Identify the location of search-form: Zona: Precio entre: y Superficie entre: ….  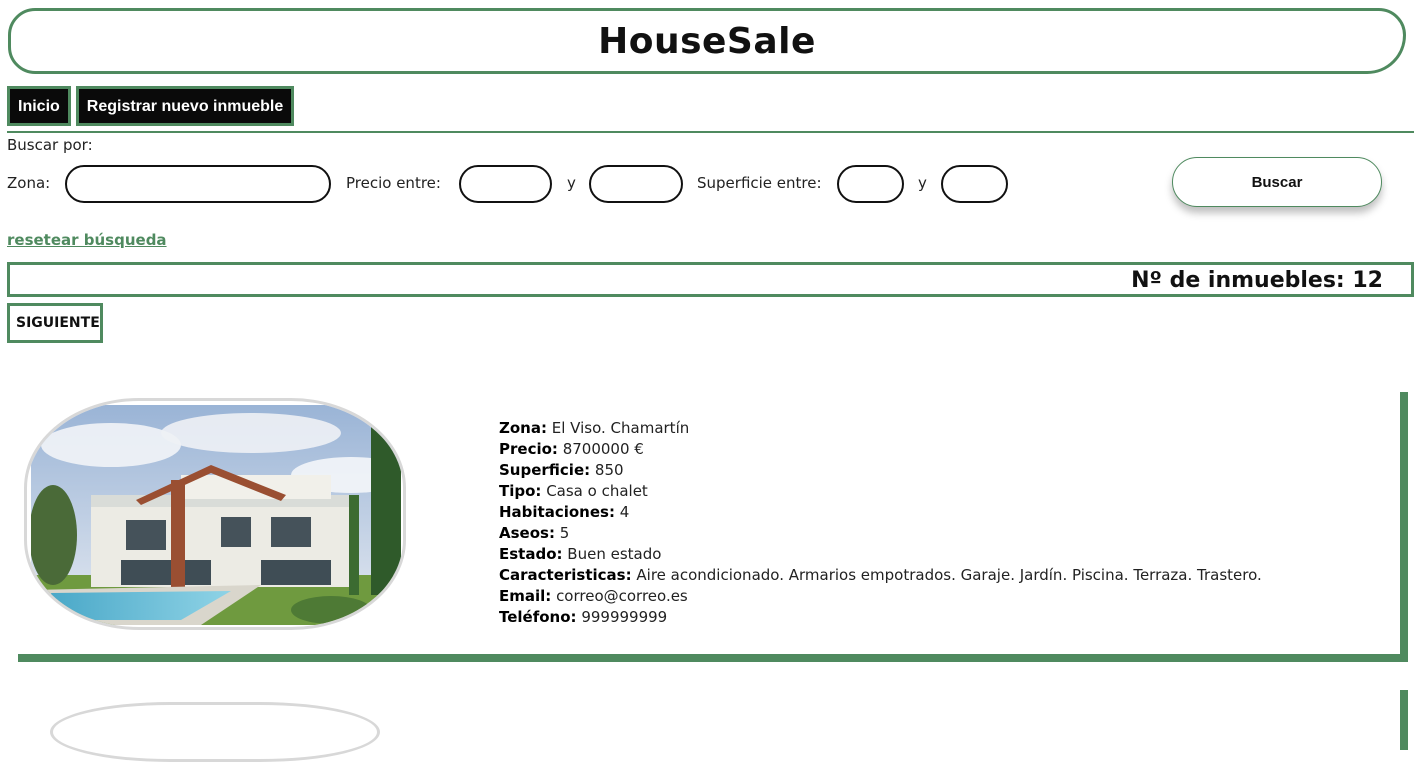
(707, 182).